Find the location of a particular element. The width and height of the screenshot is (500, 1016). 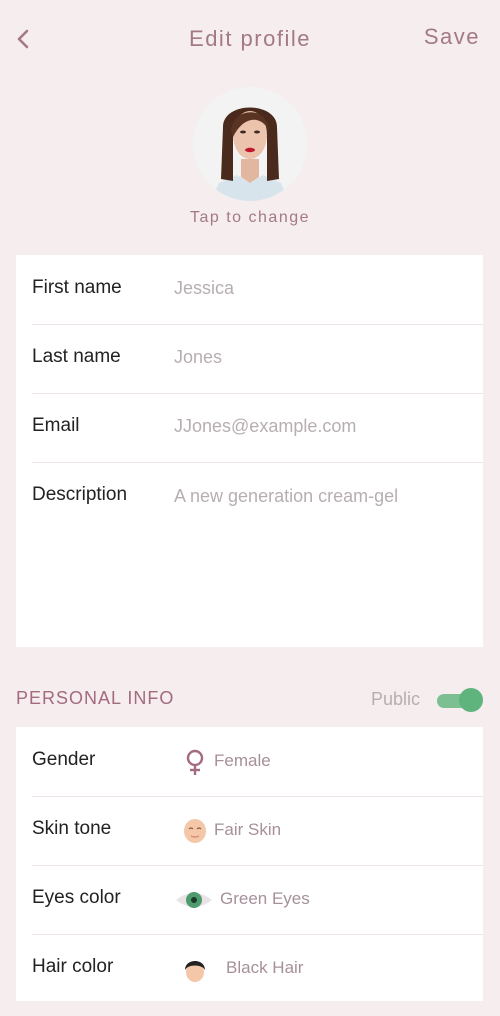

skin-tone-value: Fair Skin is located at coordinates (248, 829).